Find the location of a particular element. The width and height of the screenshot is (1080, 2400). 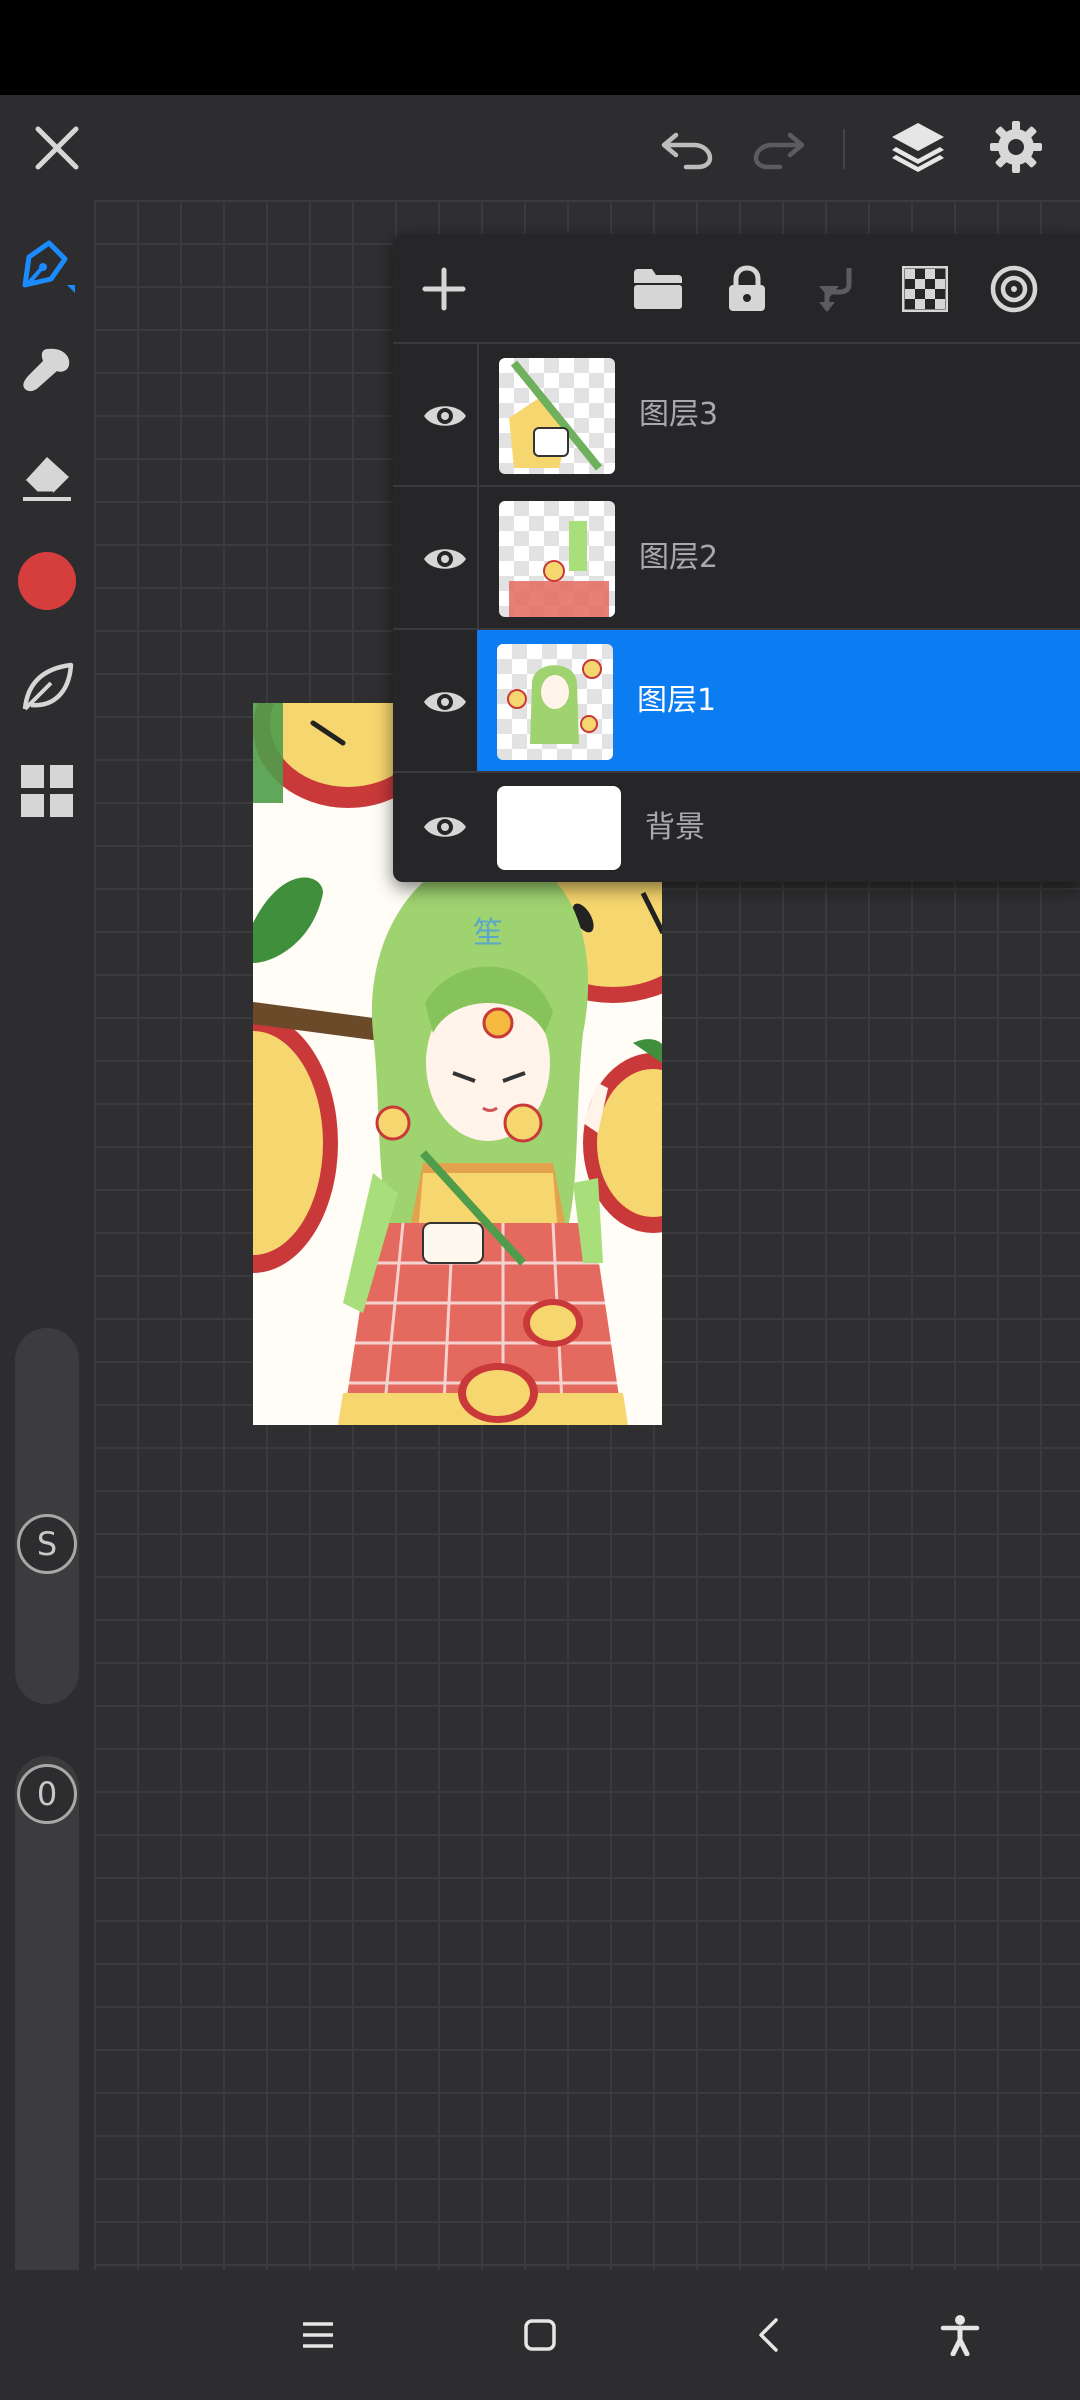

target-icon is located at coordinates (1014, 289).